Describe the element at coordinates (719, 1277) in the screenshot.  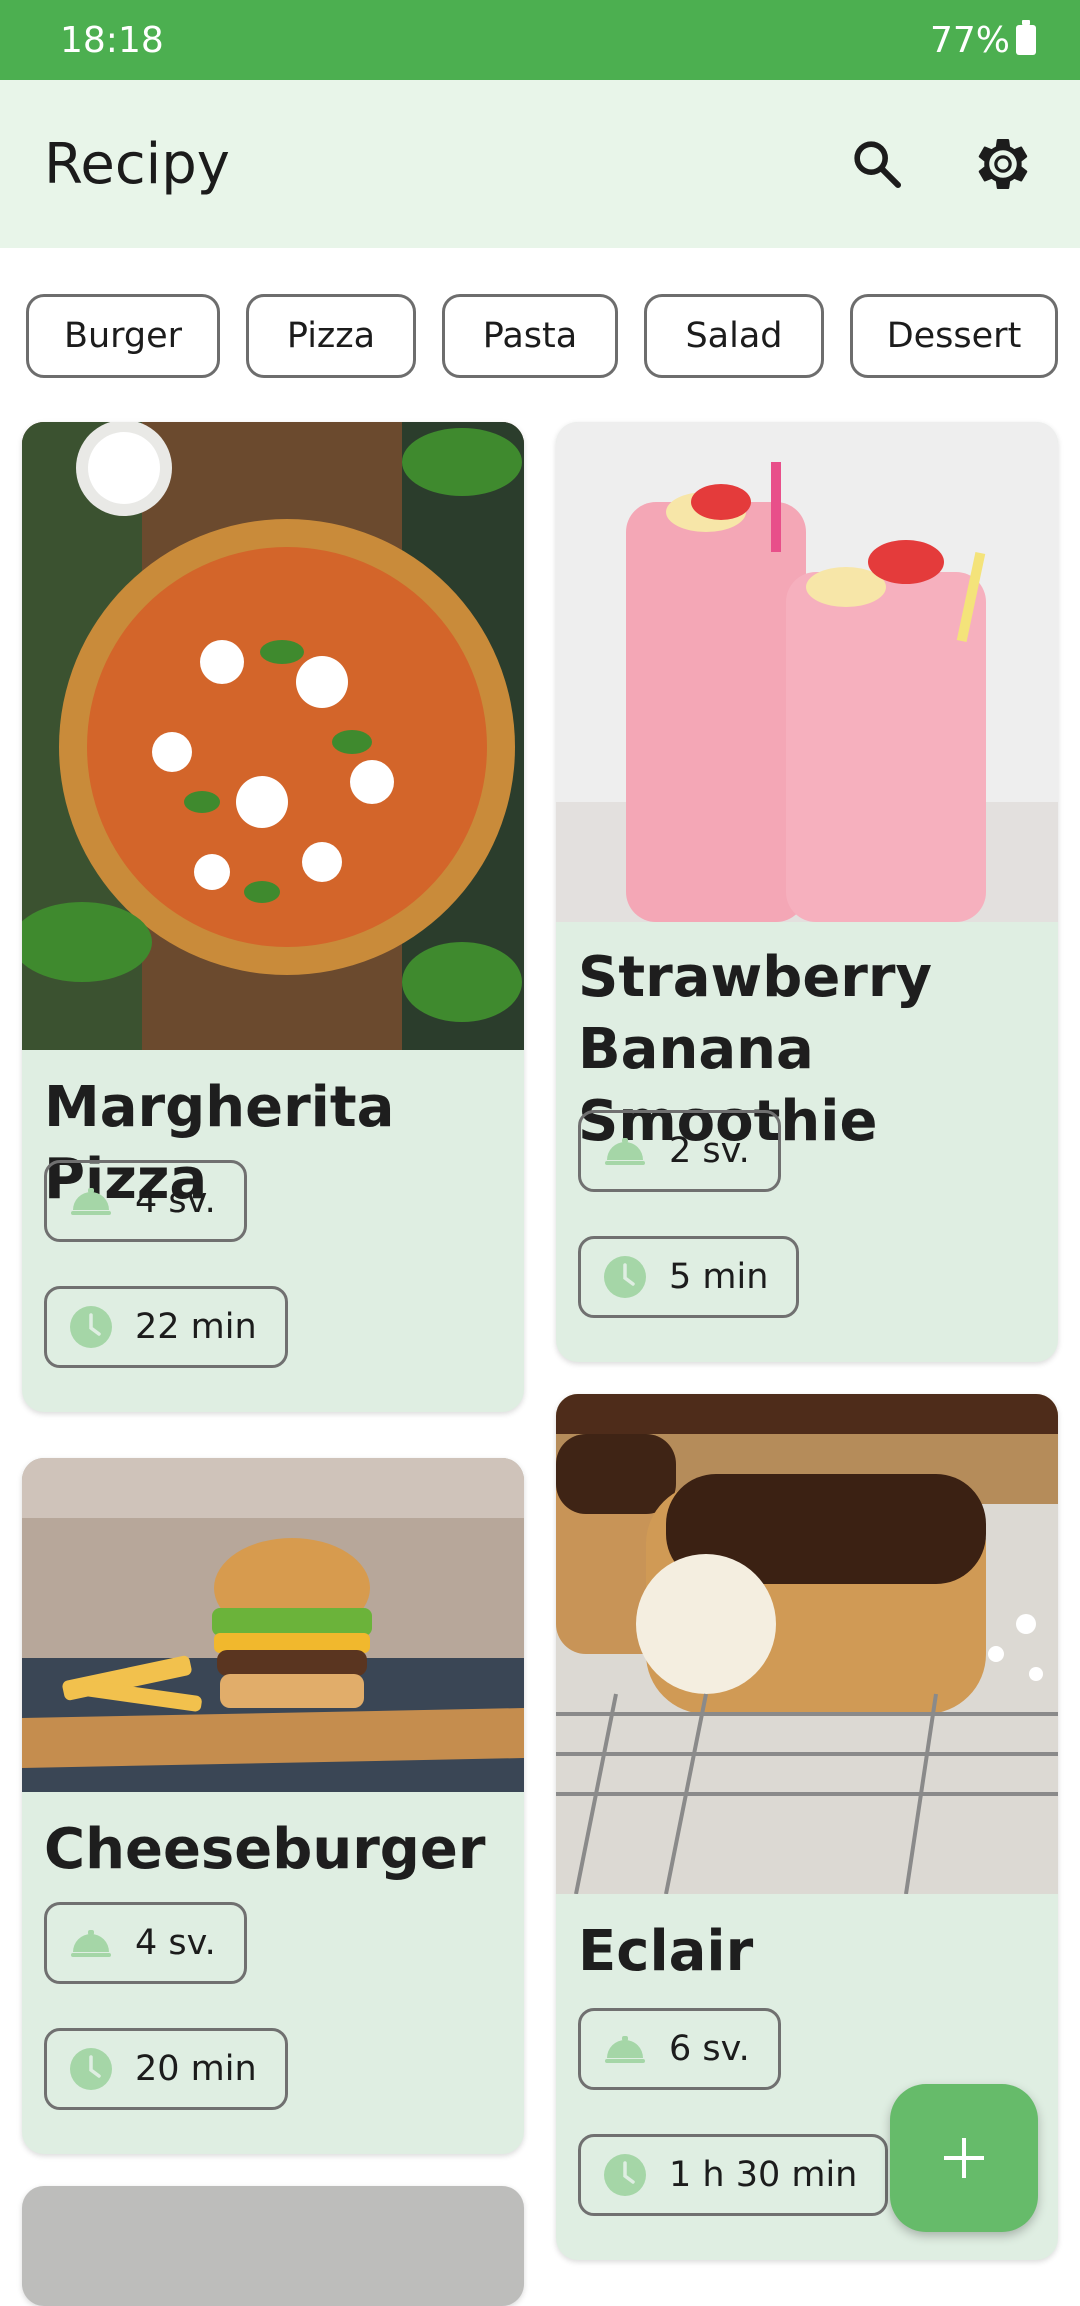
I see `time-value: 5 min` at that location.